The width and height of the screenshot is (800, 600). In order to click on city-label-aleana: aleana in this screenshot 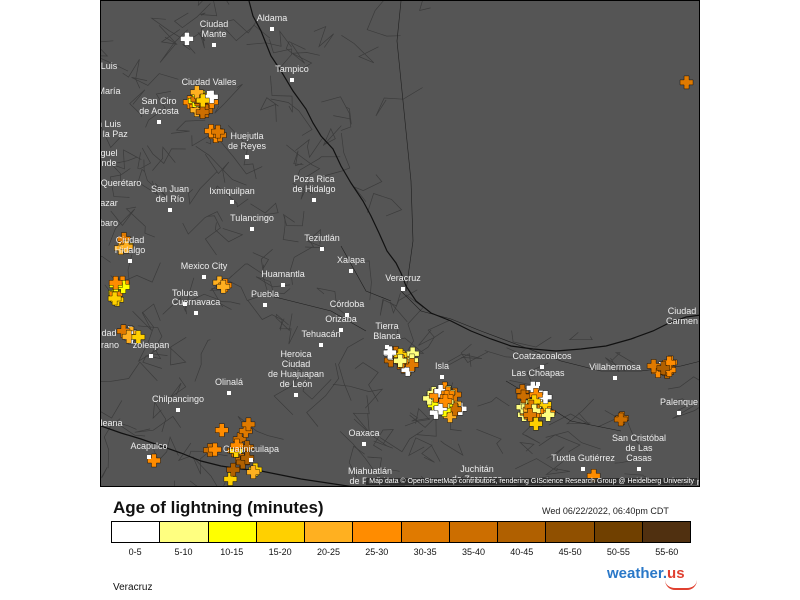, I will do `click(111, 423)`.